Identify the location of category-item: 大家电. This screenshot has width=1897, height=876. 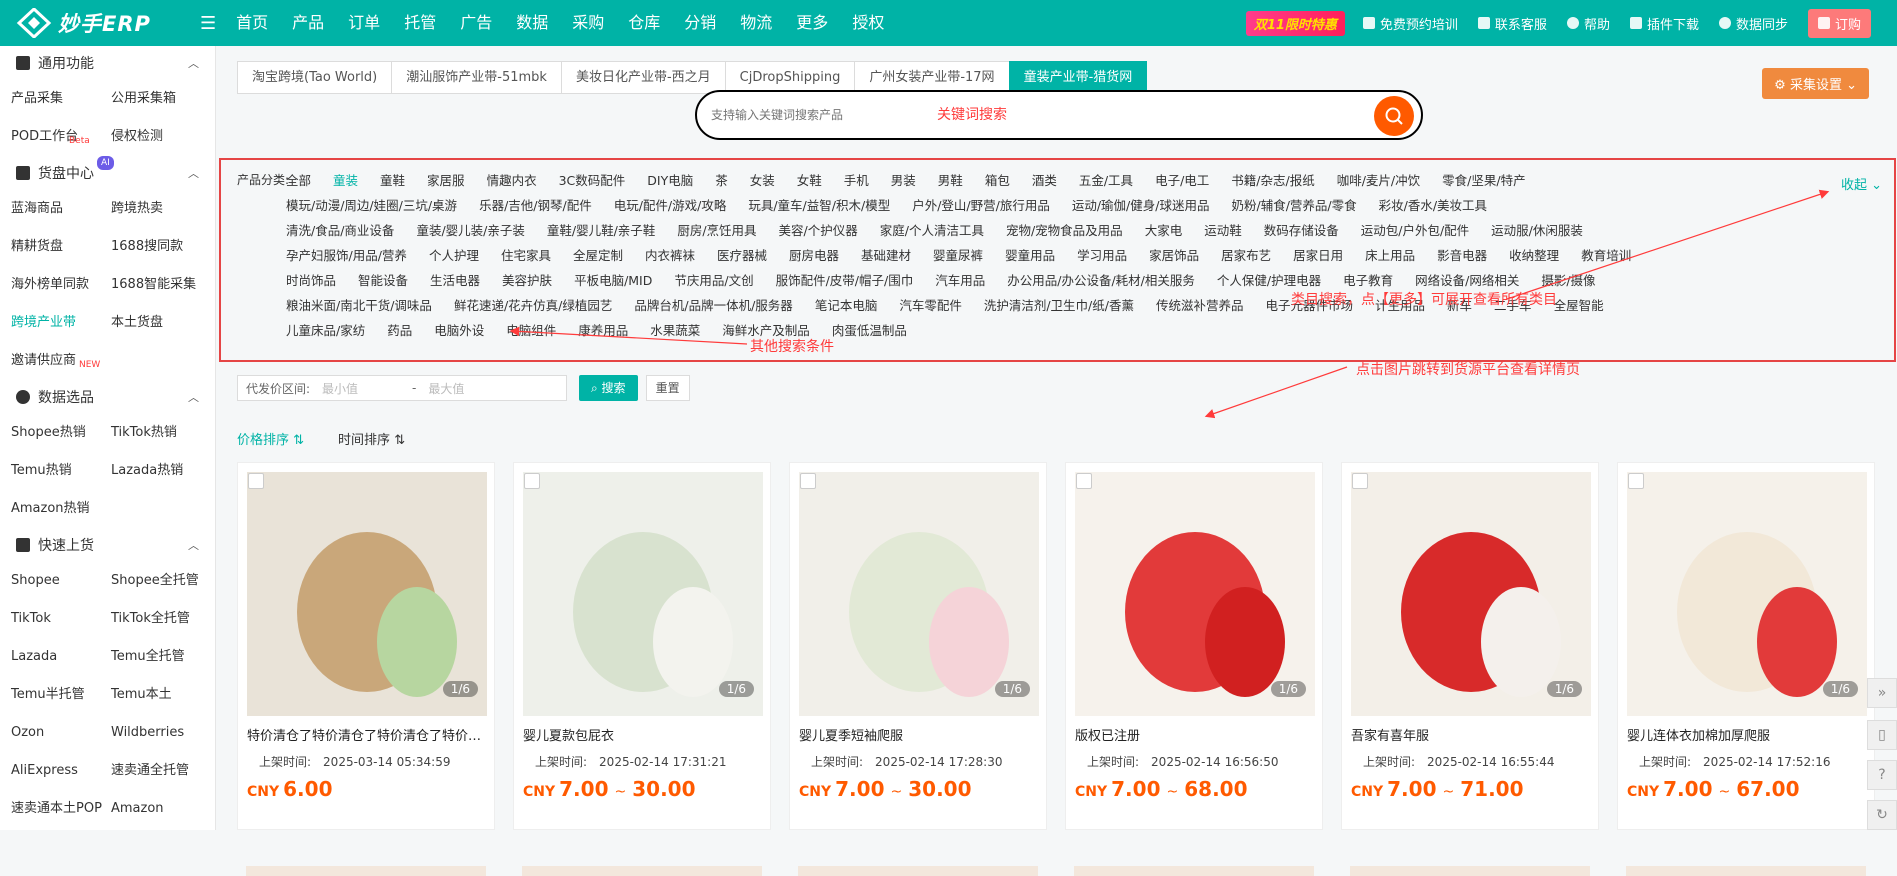
(1164, 229).